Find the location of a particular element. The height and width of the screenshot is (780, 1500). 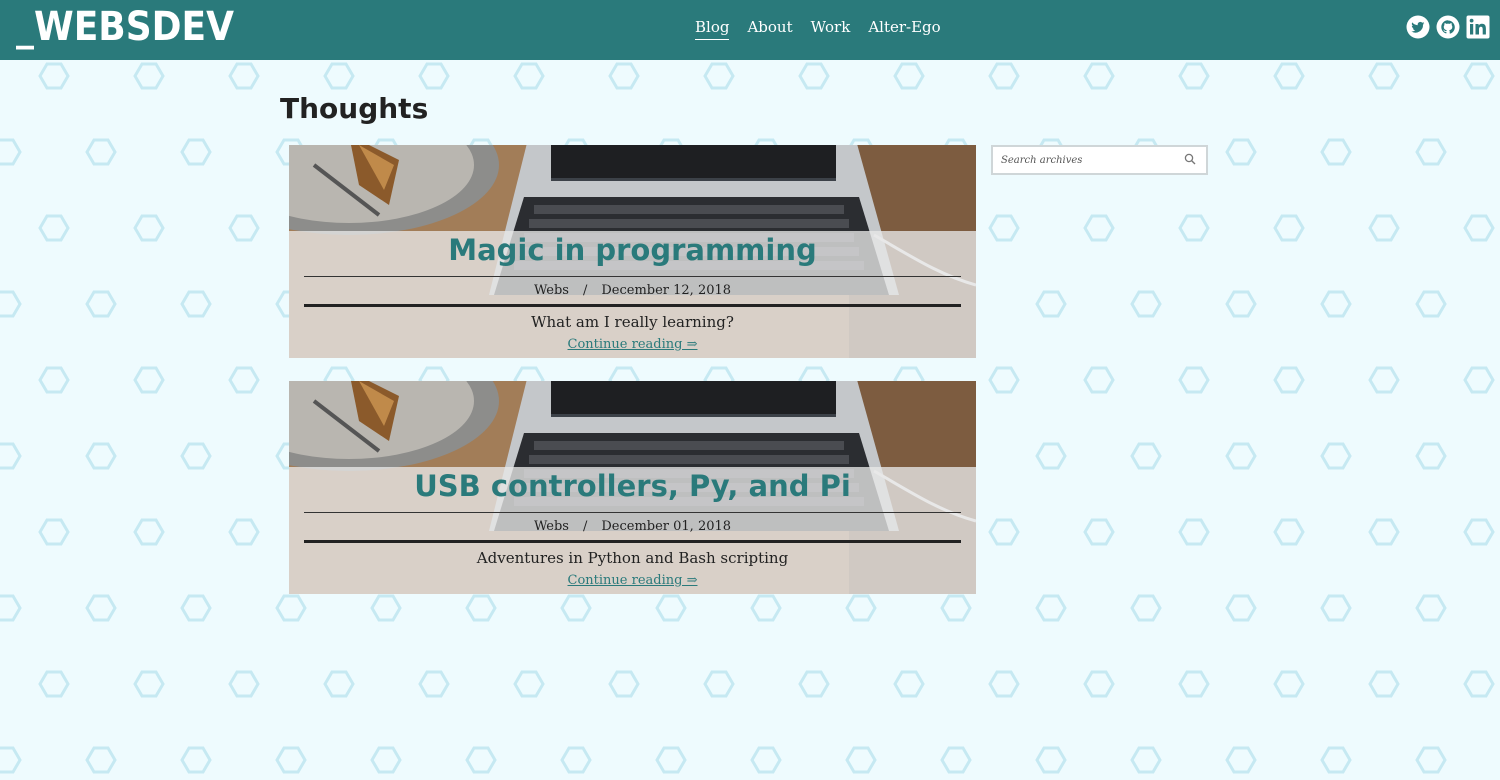

social-links is located at coordinates (1448, 27).